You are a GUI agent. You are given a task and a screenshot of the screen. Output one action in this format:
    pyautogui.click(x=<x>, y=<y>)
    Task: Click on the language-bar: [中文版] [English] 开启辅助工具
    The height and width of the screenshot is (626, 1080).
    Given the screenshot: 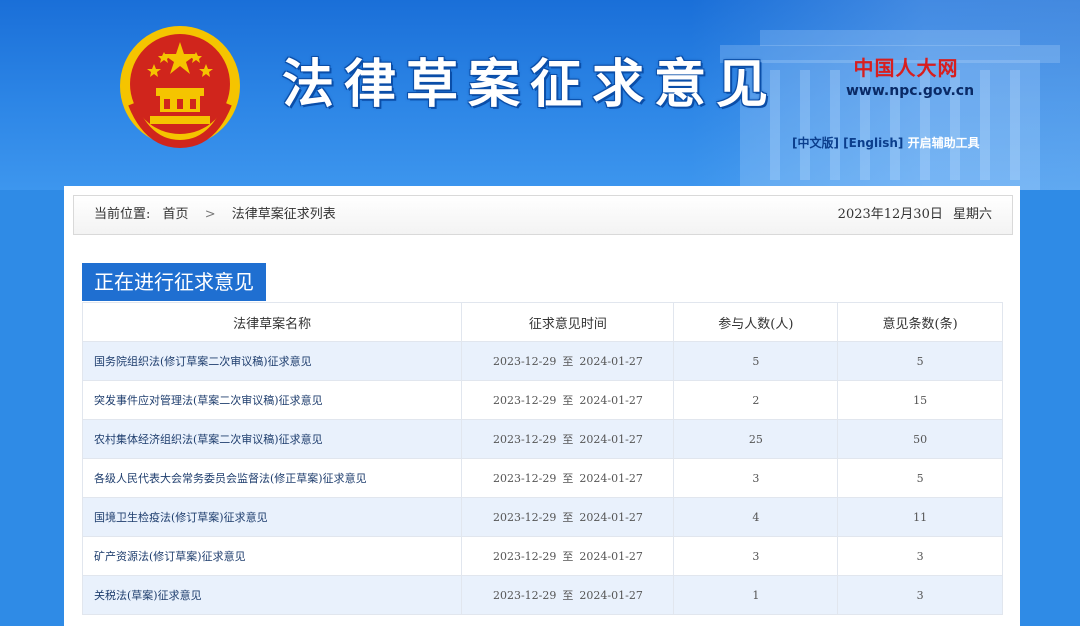 What is the action you would take?
    pyautogui.click(x=886, y=142)
    